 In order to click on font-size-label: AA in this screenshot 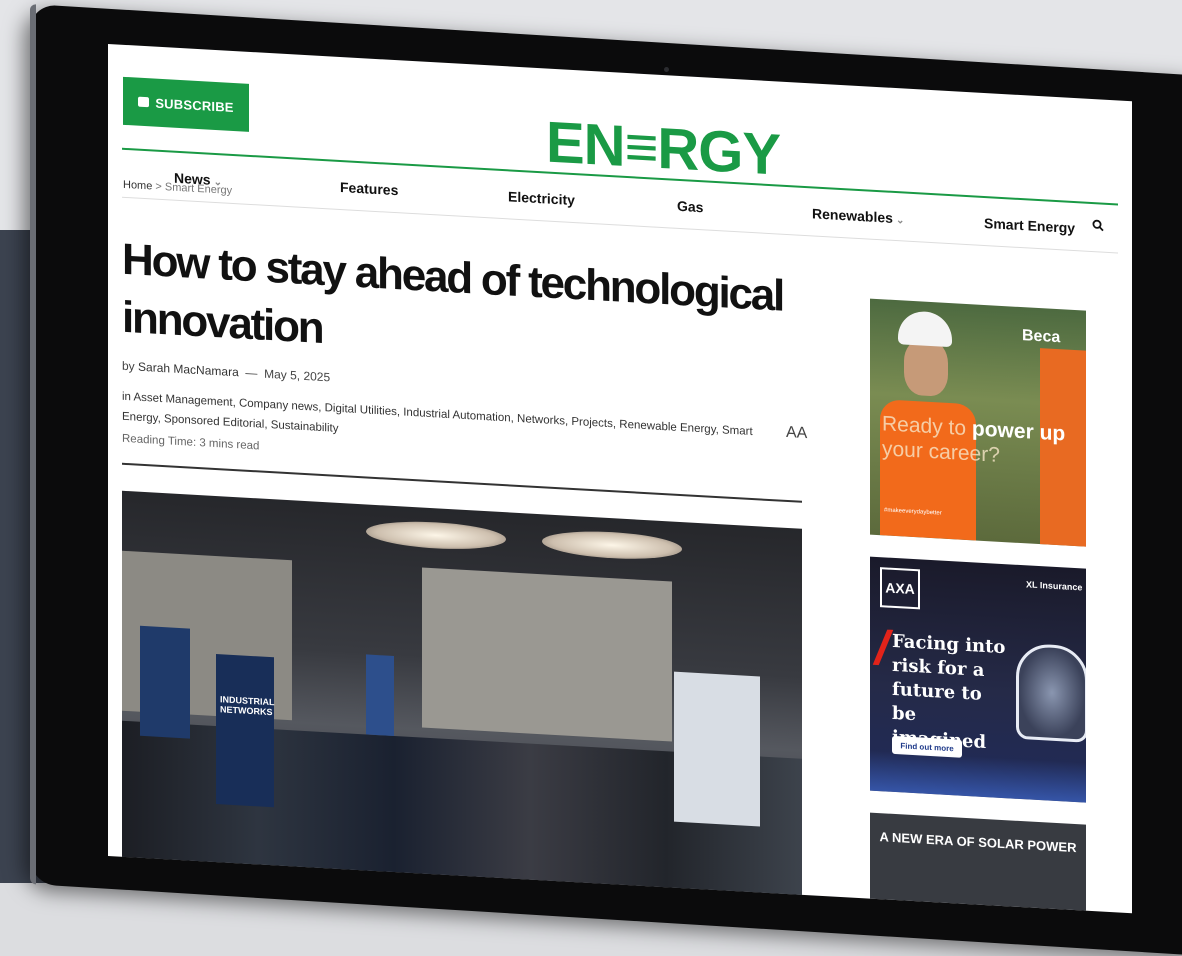, I will do `click(797, 433)`.